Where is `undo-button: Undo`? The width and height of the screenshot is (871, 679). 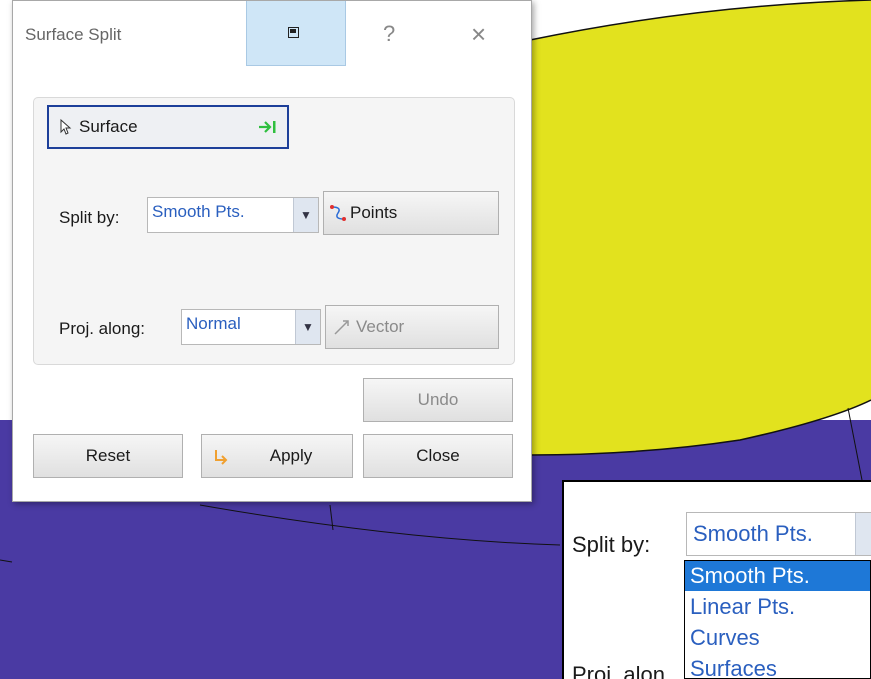 undo-button: Undo is located at coordinates (438, 400).